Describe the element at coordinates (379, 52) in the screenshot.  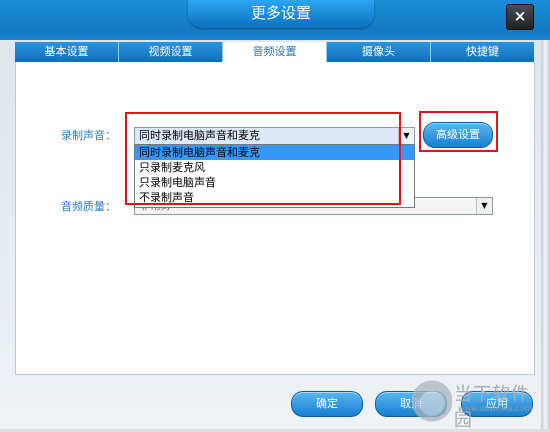
I see `tab-camera: 摄像头` at that location.